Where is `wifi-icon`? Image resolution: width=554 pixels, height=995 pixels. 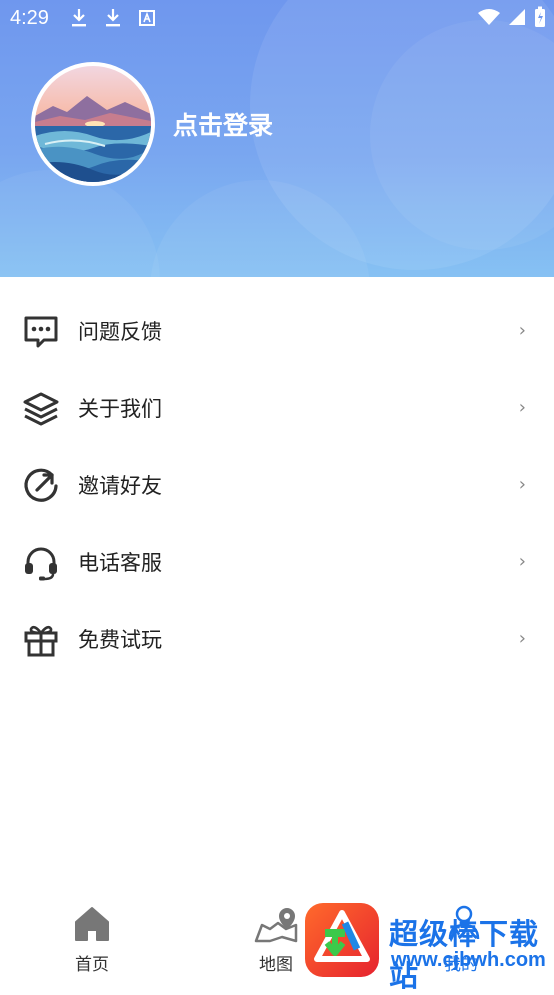 wifi-icon is located at coordinates (489, 17).